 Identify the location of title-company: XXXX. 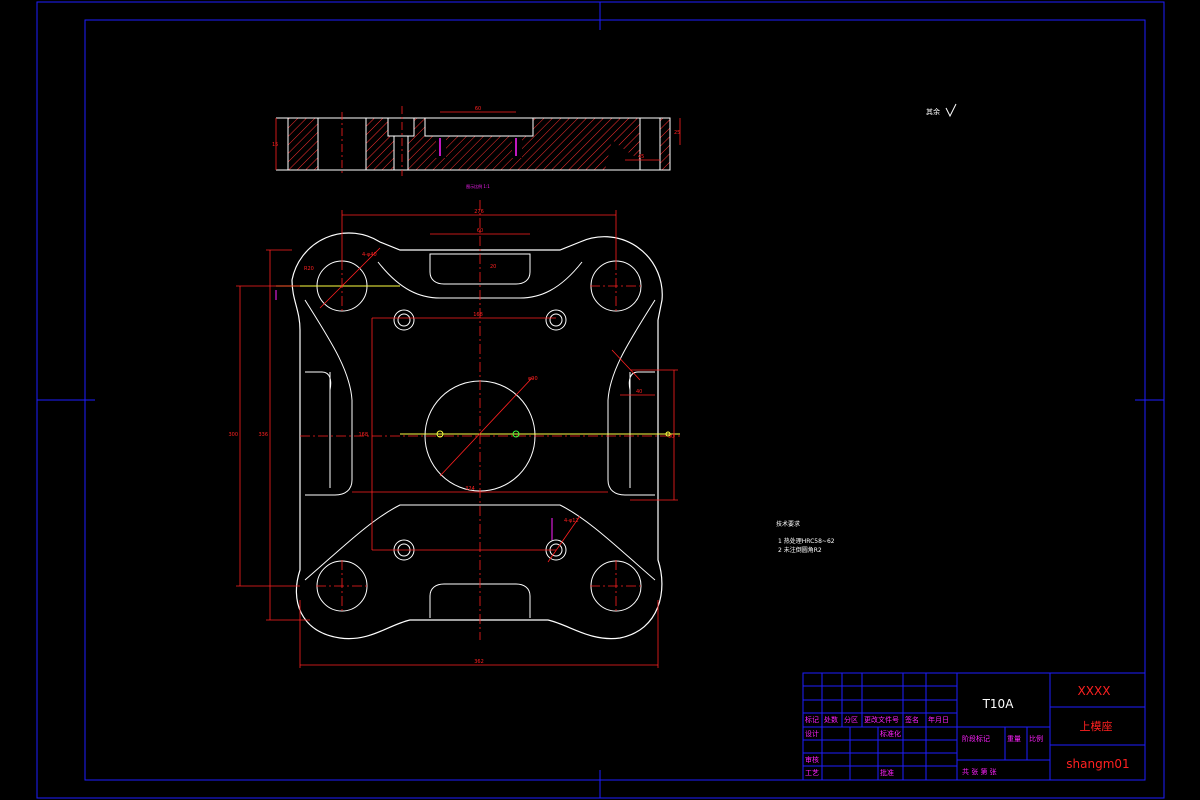
(1094, 691).